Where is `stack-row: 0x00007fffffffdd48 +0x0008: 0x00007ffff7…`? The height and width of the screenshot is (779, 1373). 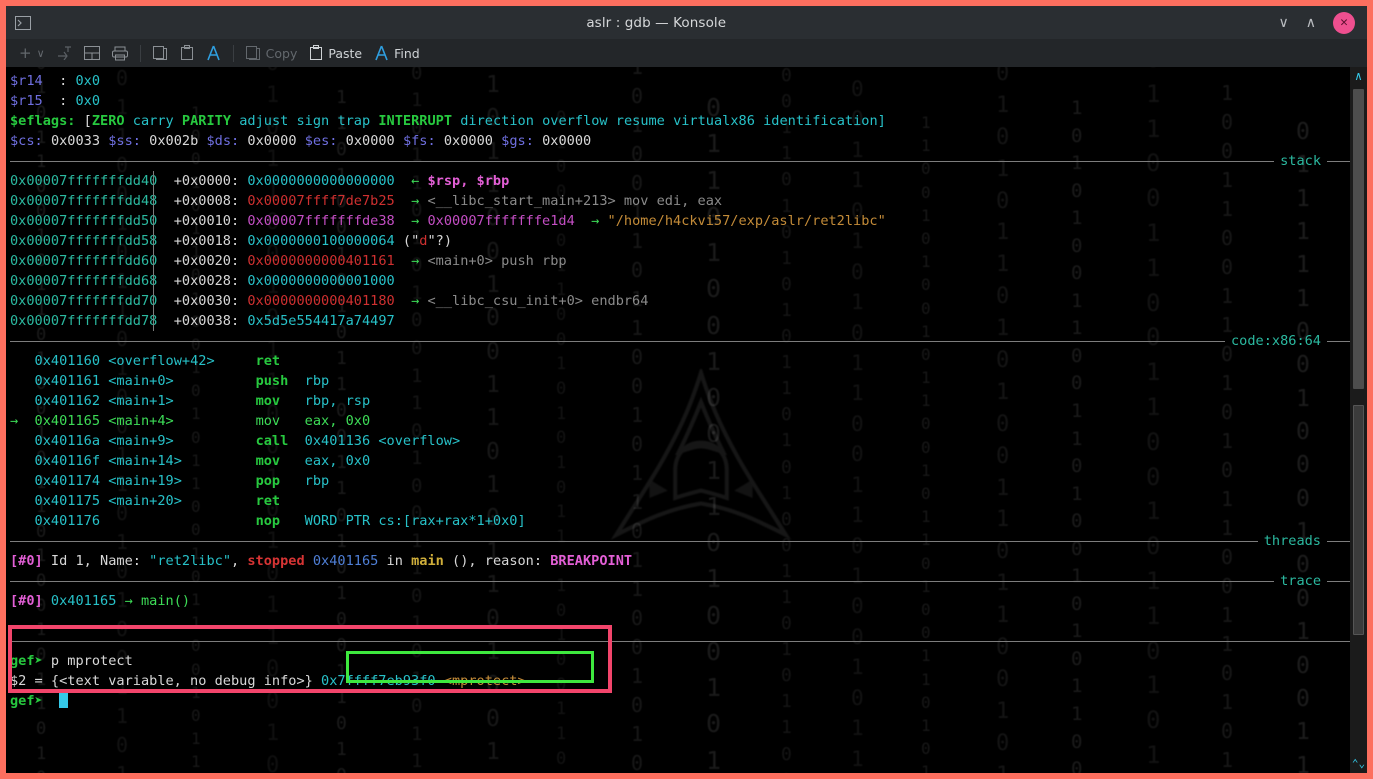 stack-row: 0x00007fffffffdd48 +0x0008: 0x00007ffff7… is located at coordinates (366, 201).